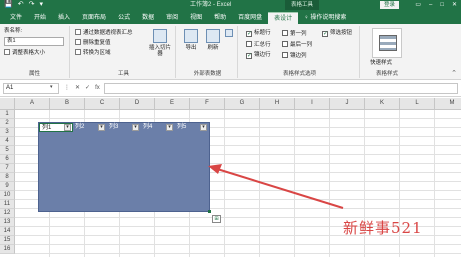  Describe the element at coordinates (160, 43) in the screenshot. I see `insert-slicer-button: 插入切片器` at that location.